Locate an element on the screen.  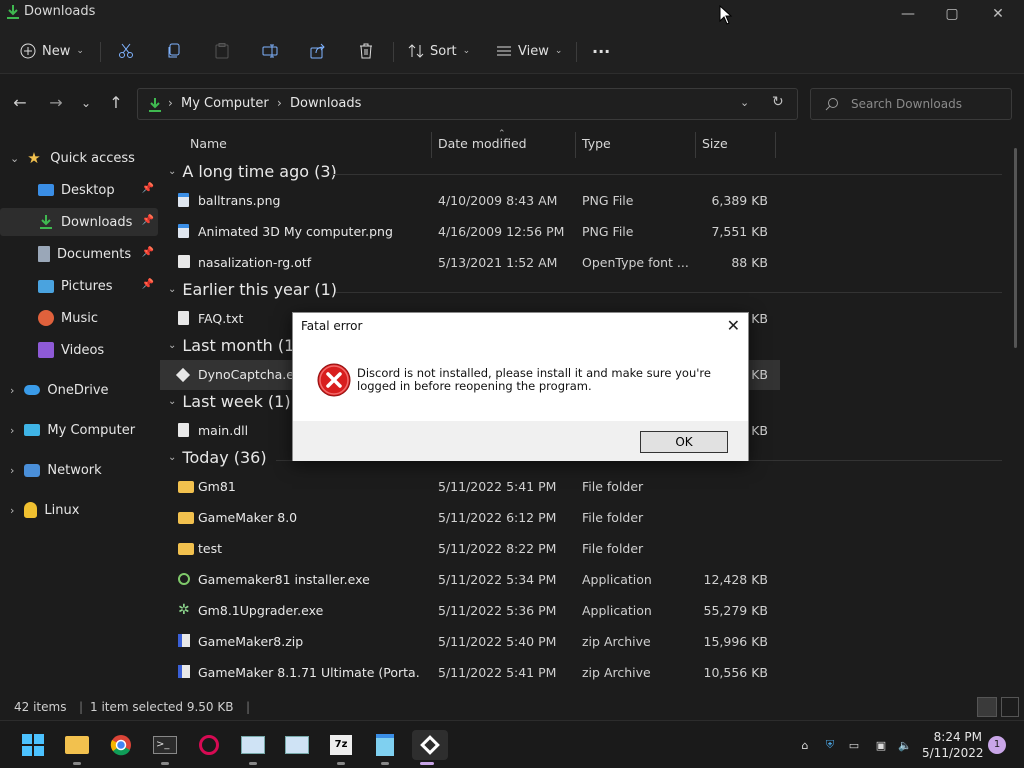
address-bar: › My Computer › Downloads ⌄ ↻ is located at coordinates (467, 104).